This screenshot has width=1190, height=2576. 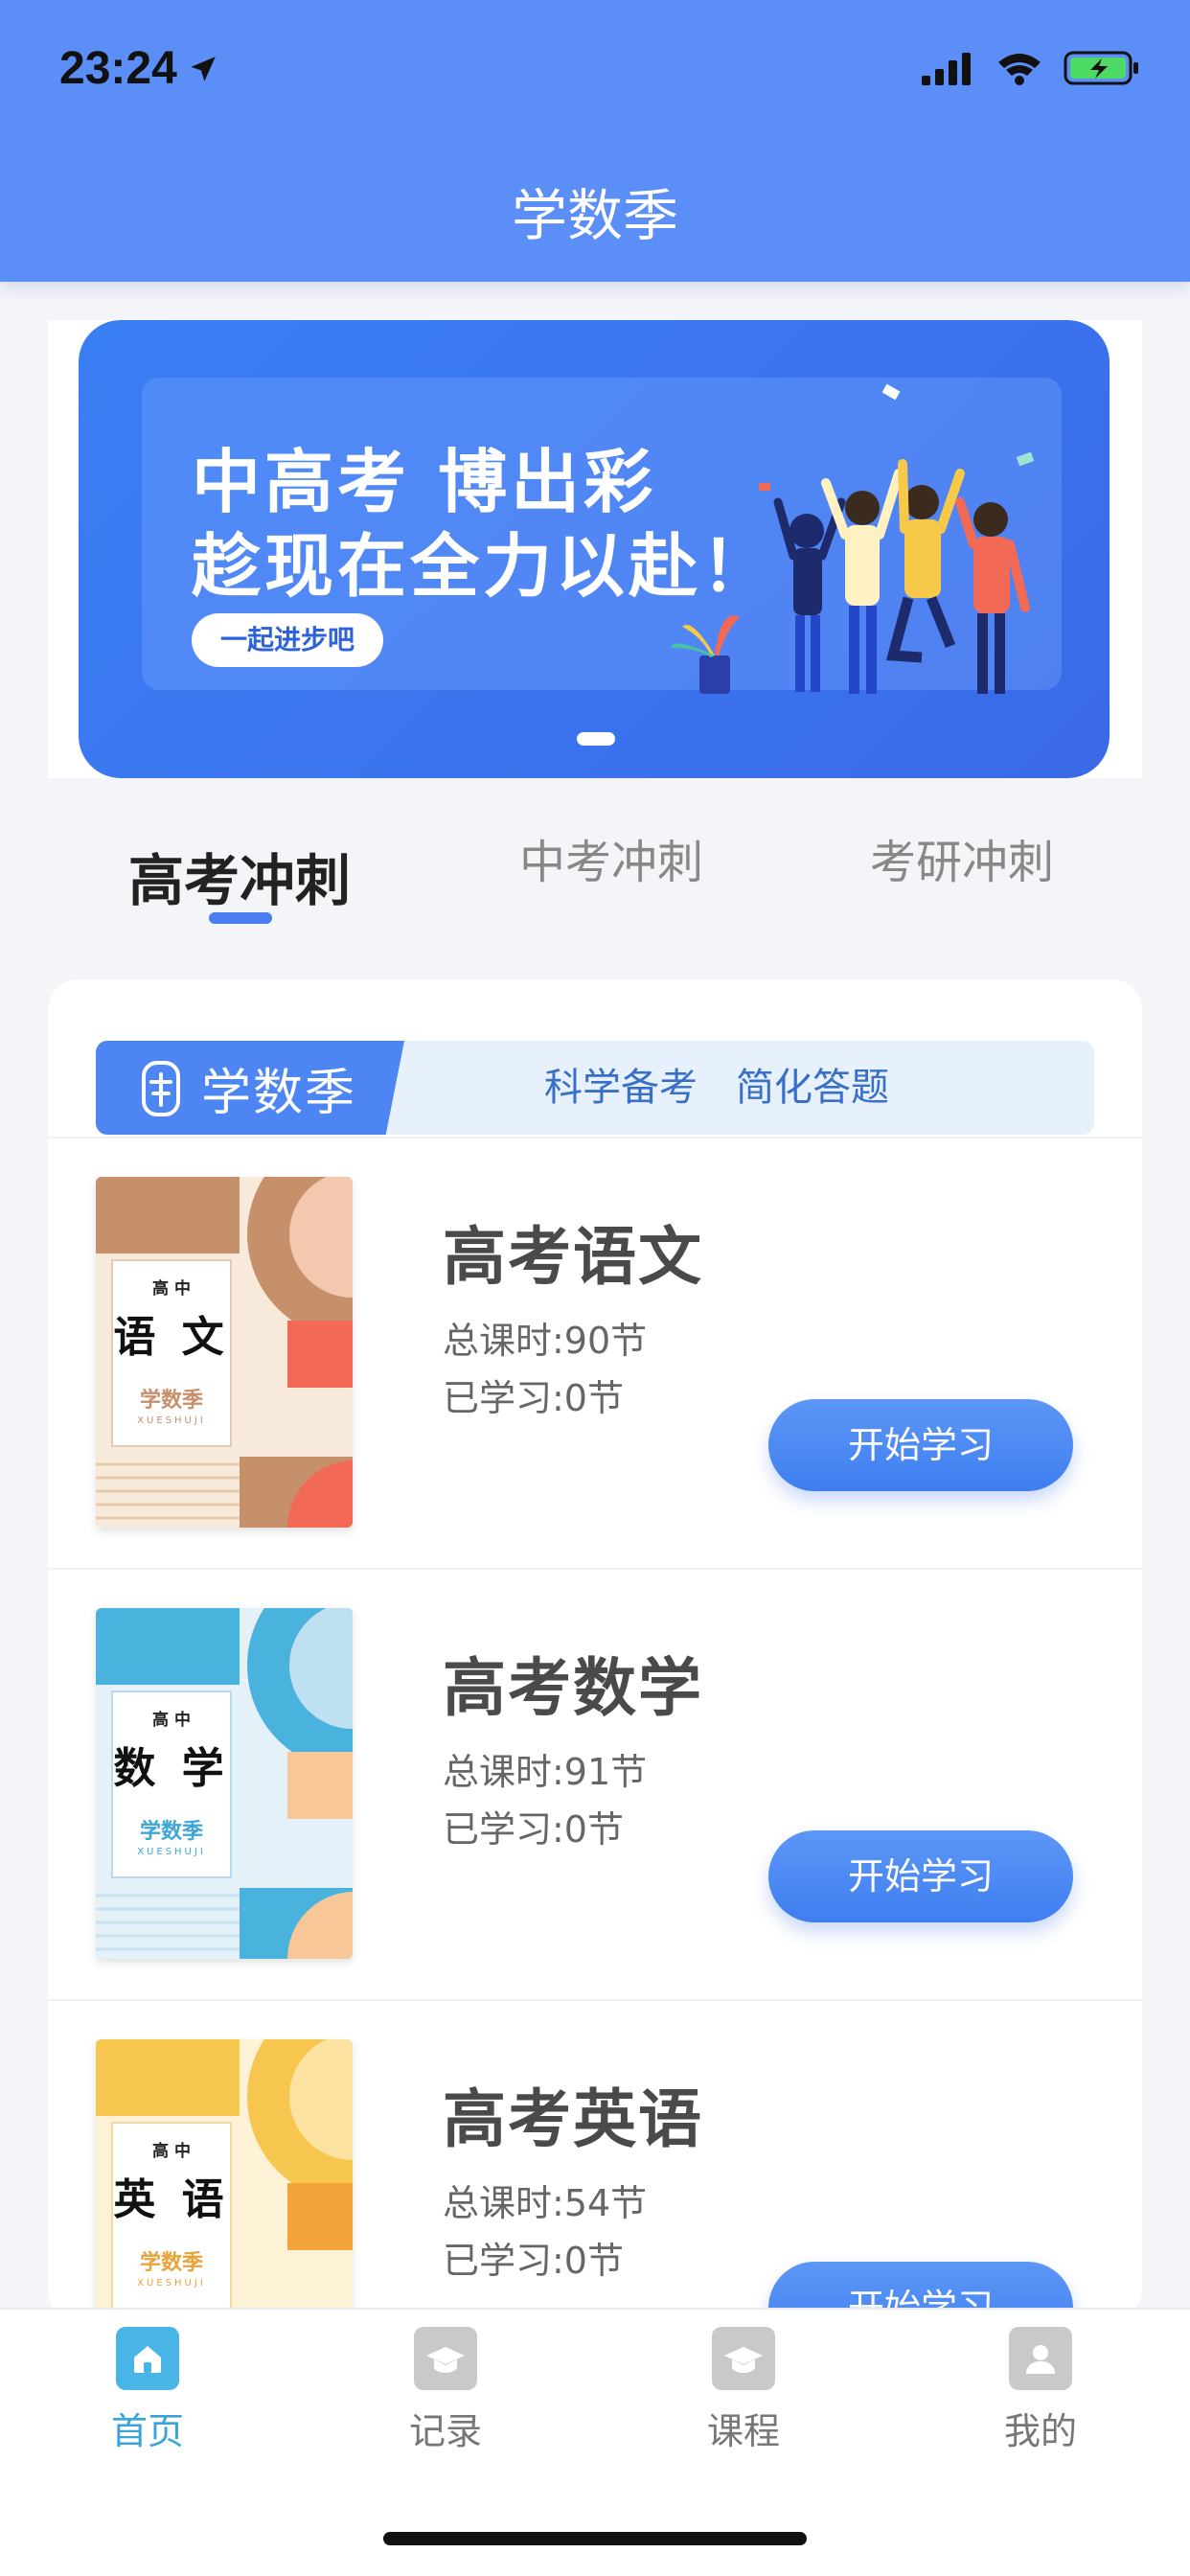 What do you see at coordinates (621, 1088) in the screenshot?
I see `brand-slogan-1: 科学备考` at bounding box center [621, 1088].